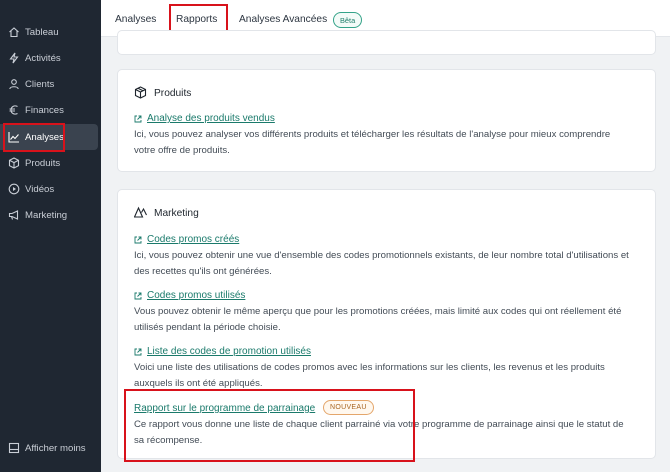 The image size is (670, 472). I want to click on link-text: Codes promos utilisés, so click(196, 295).